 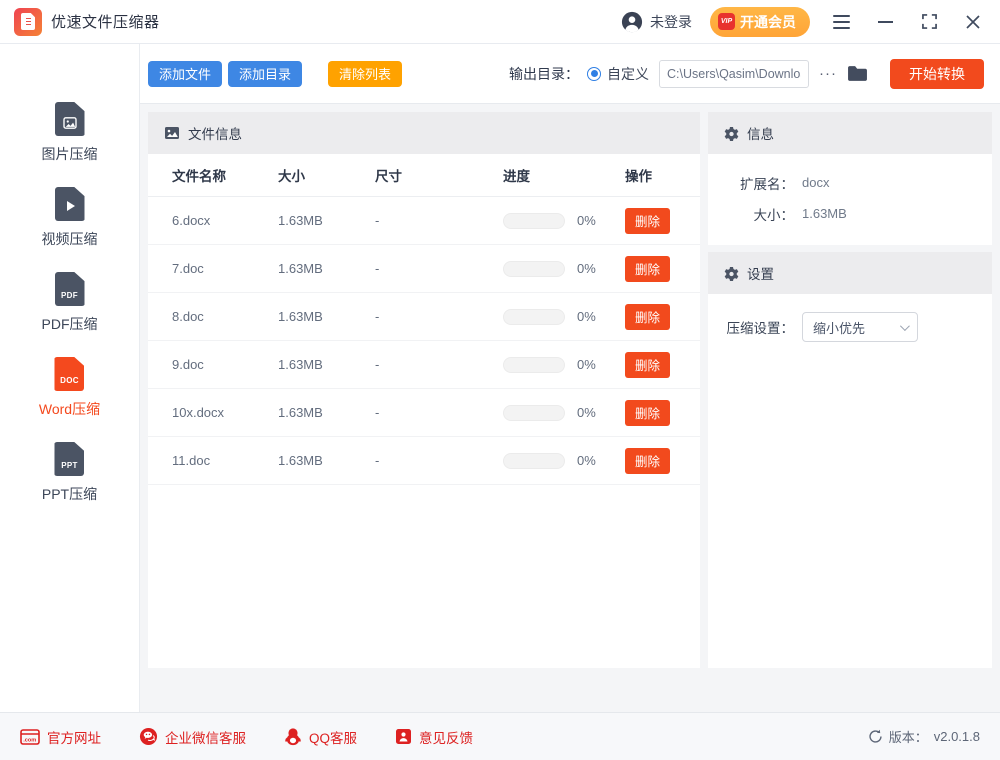 I want to click on file-name: 8.doc, so click(x=188, y=316).